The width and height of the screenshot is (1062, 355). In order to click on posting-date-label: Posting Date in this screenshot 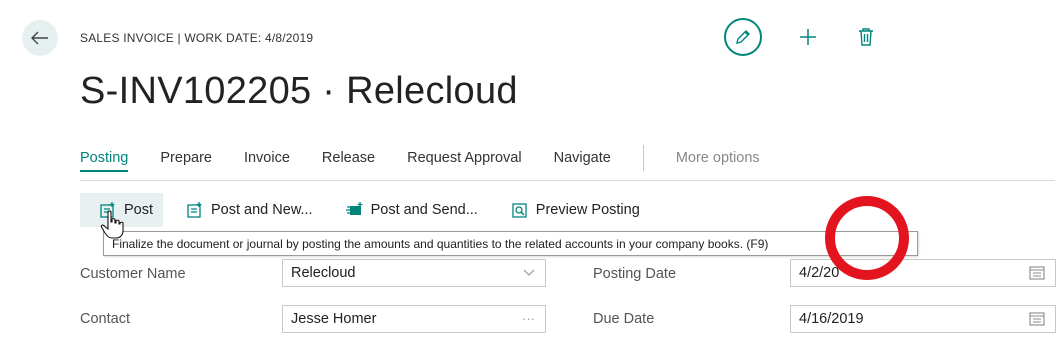, I will do `click(635, 274)`.